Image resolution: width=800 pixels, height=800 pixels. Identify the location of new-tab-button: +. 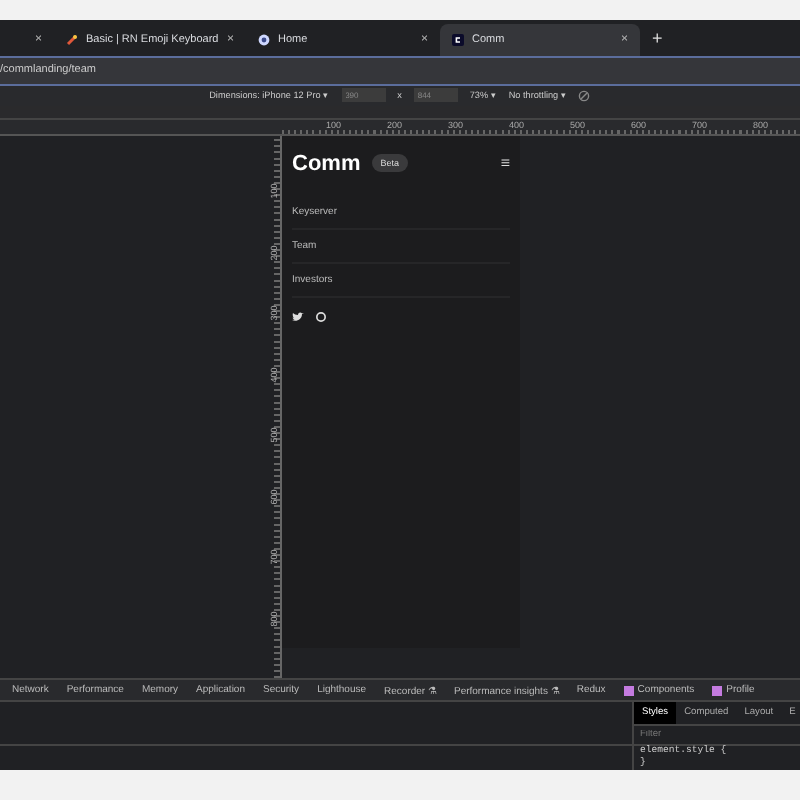
(657, 37).